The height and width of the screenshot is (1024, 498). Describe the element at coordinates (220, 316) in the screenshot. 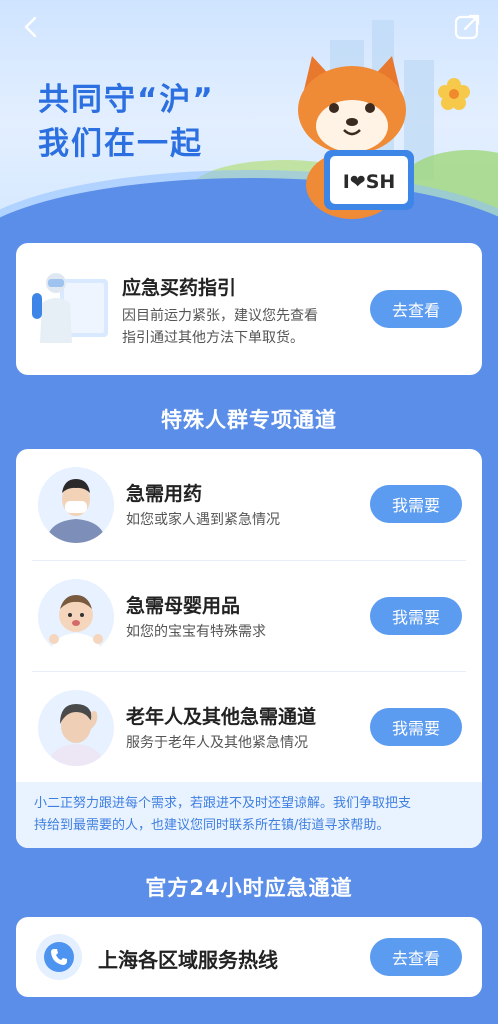

I see `medicine-guide-desc-line1: 因目前运力紧张，建议您先查看` at that location.